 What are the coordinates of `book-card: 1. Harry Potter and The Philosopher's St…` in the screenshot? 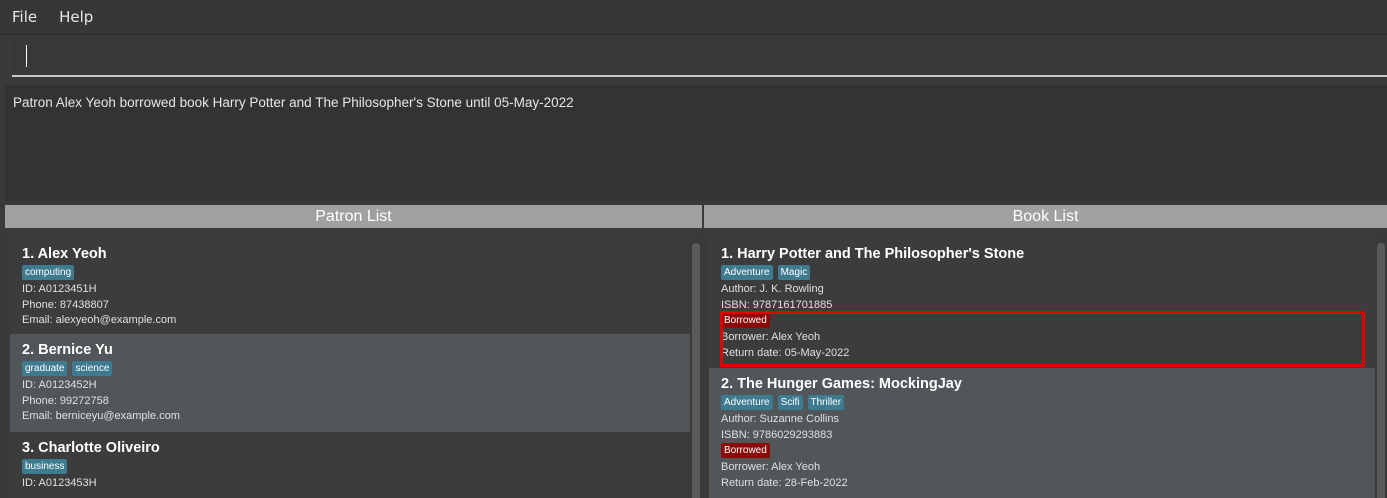 It's located at (1042, 303).